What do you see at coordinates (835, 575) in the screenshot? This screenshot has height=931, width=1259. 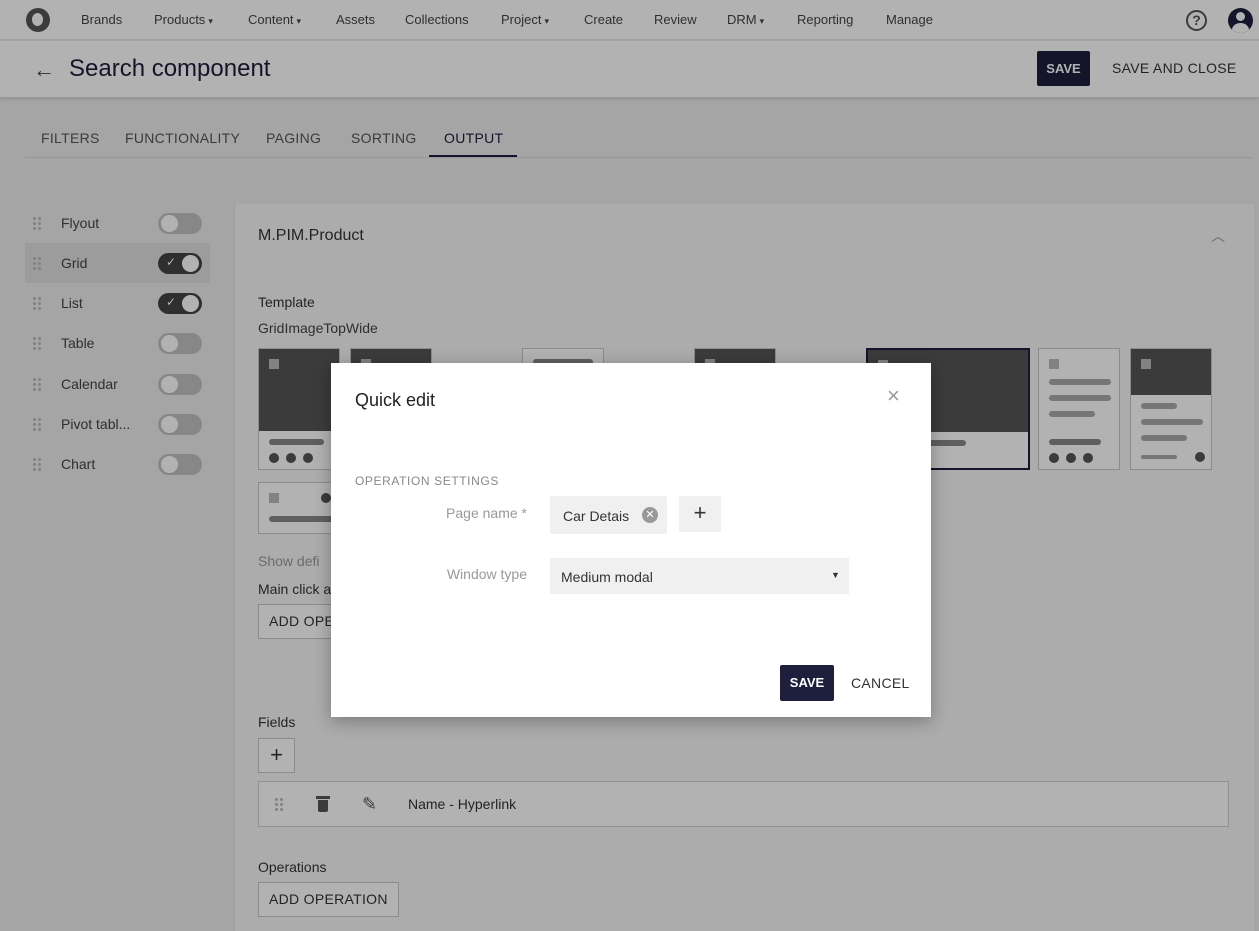 I see `chevron-down-icon: ▼` at bounding box center [835, 575].